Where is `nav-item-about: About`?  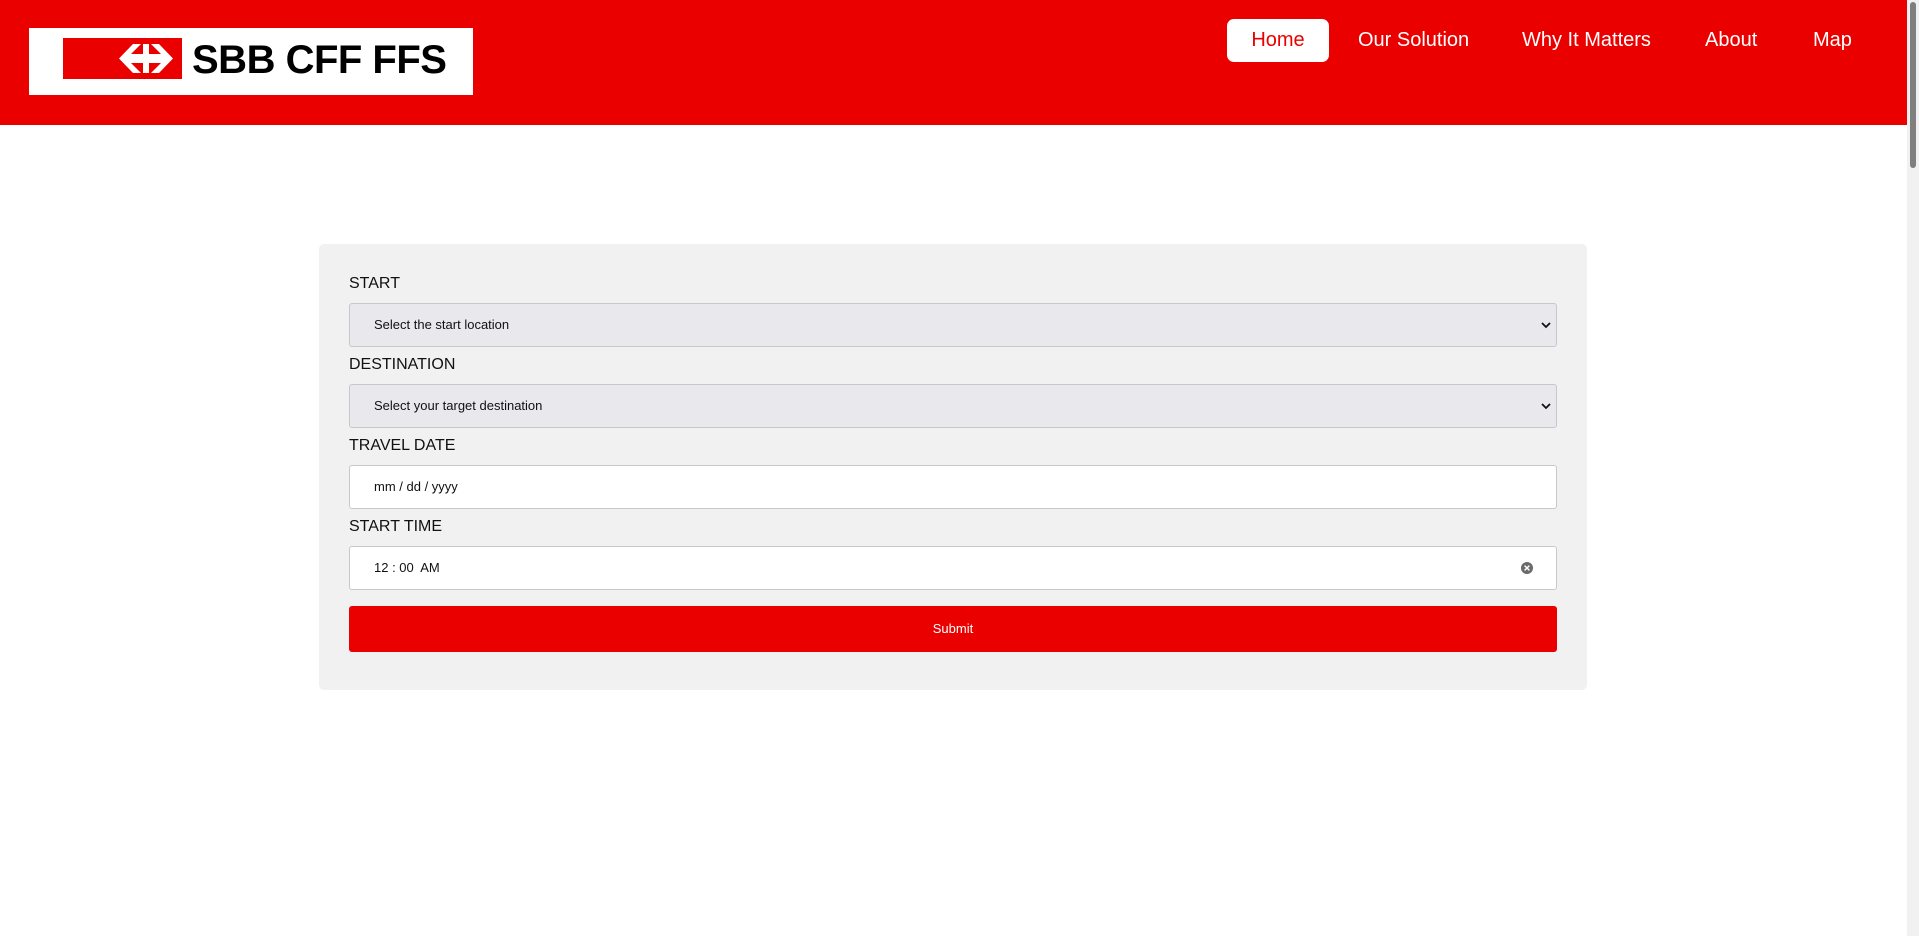 nav-item-about: About is located at coordinates (1731, 40).